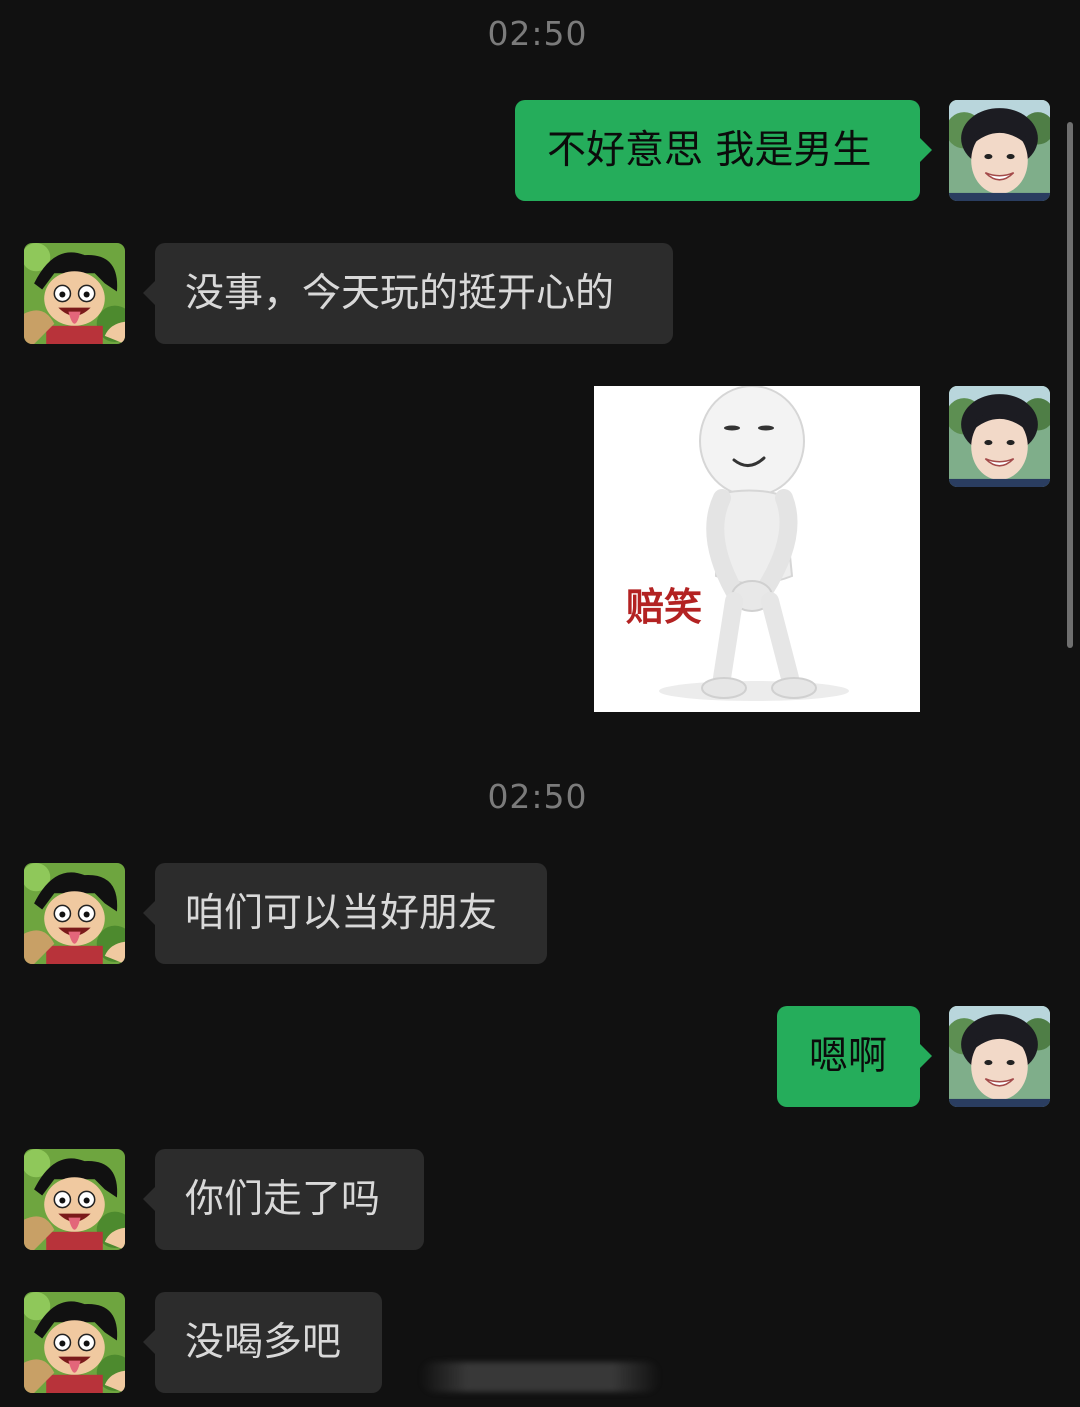 This screenshot has height=1407, width=1080. What do you see at coordinates (664, 607) in the screenshot?
I see `sticker-caption: 赔笑` at bounding box center [664, 607].